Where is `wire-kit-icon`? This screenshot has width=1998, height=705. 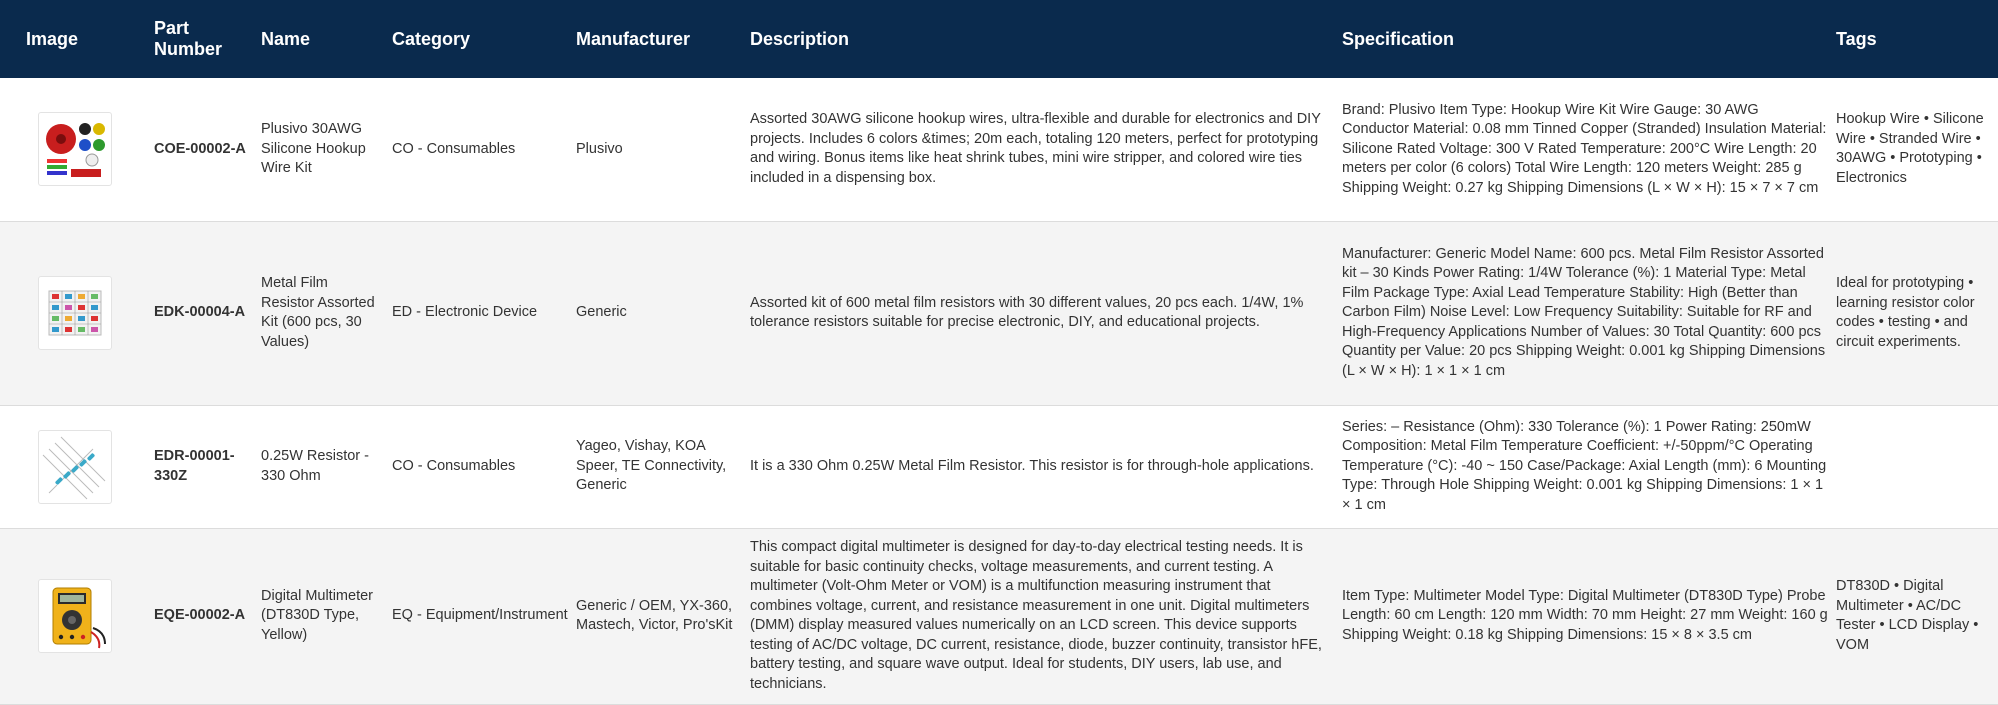
wire-kit-icon is located at coordinates (75, 149).